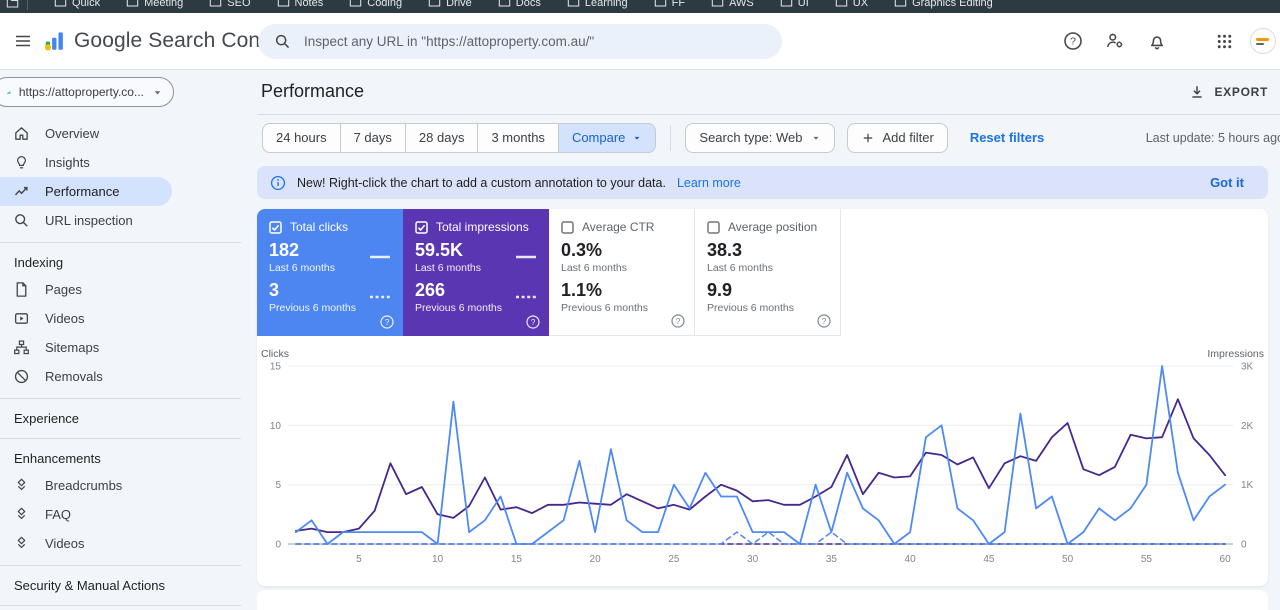 The width and height of the screenshot is (1280, 610). I want to click on date-range-28-days: 28 days, so click(441, 137).